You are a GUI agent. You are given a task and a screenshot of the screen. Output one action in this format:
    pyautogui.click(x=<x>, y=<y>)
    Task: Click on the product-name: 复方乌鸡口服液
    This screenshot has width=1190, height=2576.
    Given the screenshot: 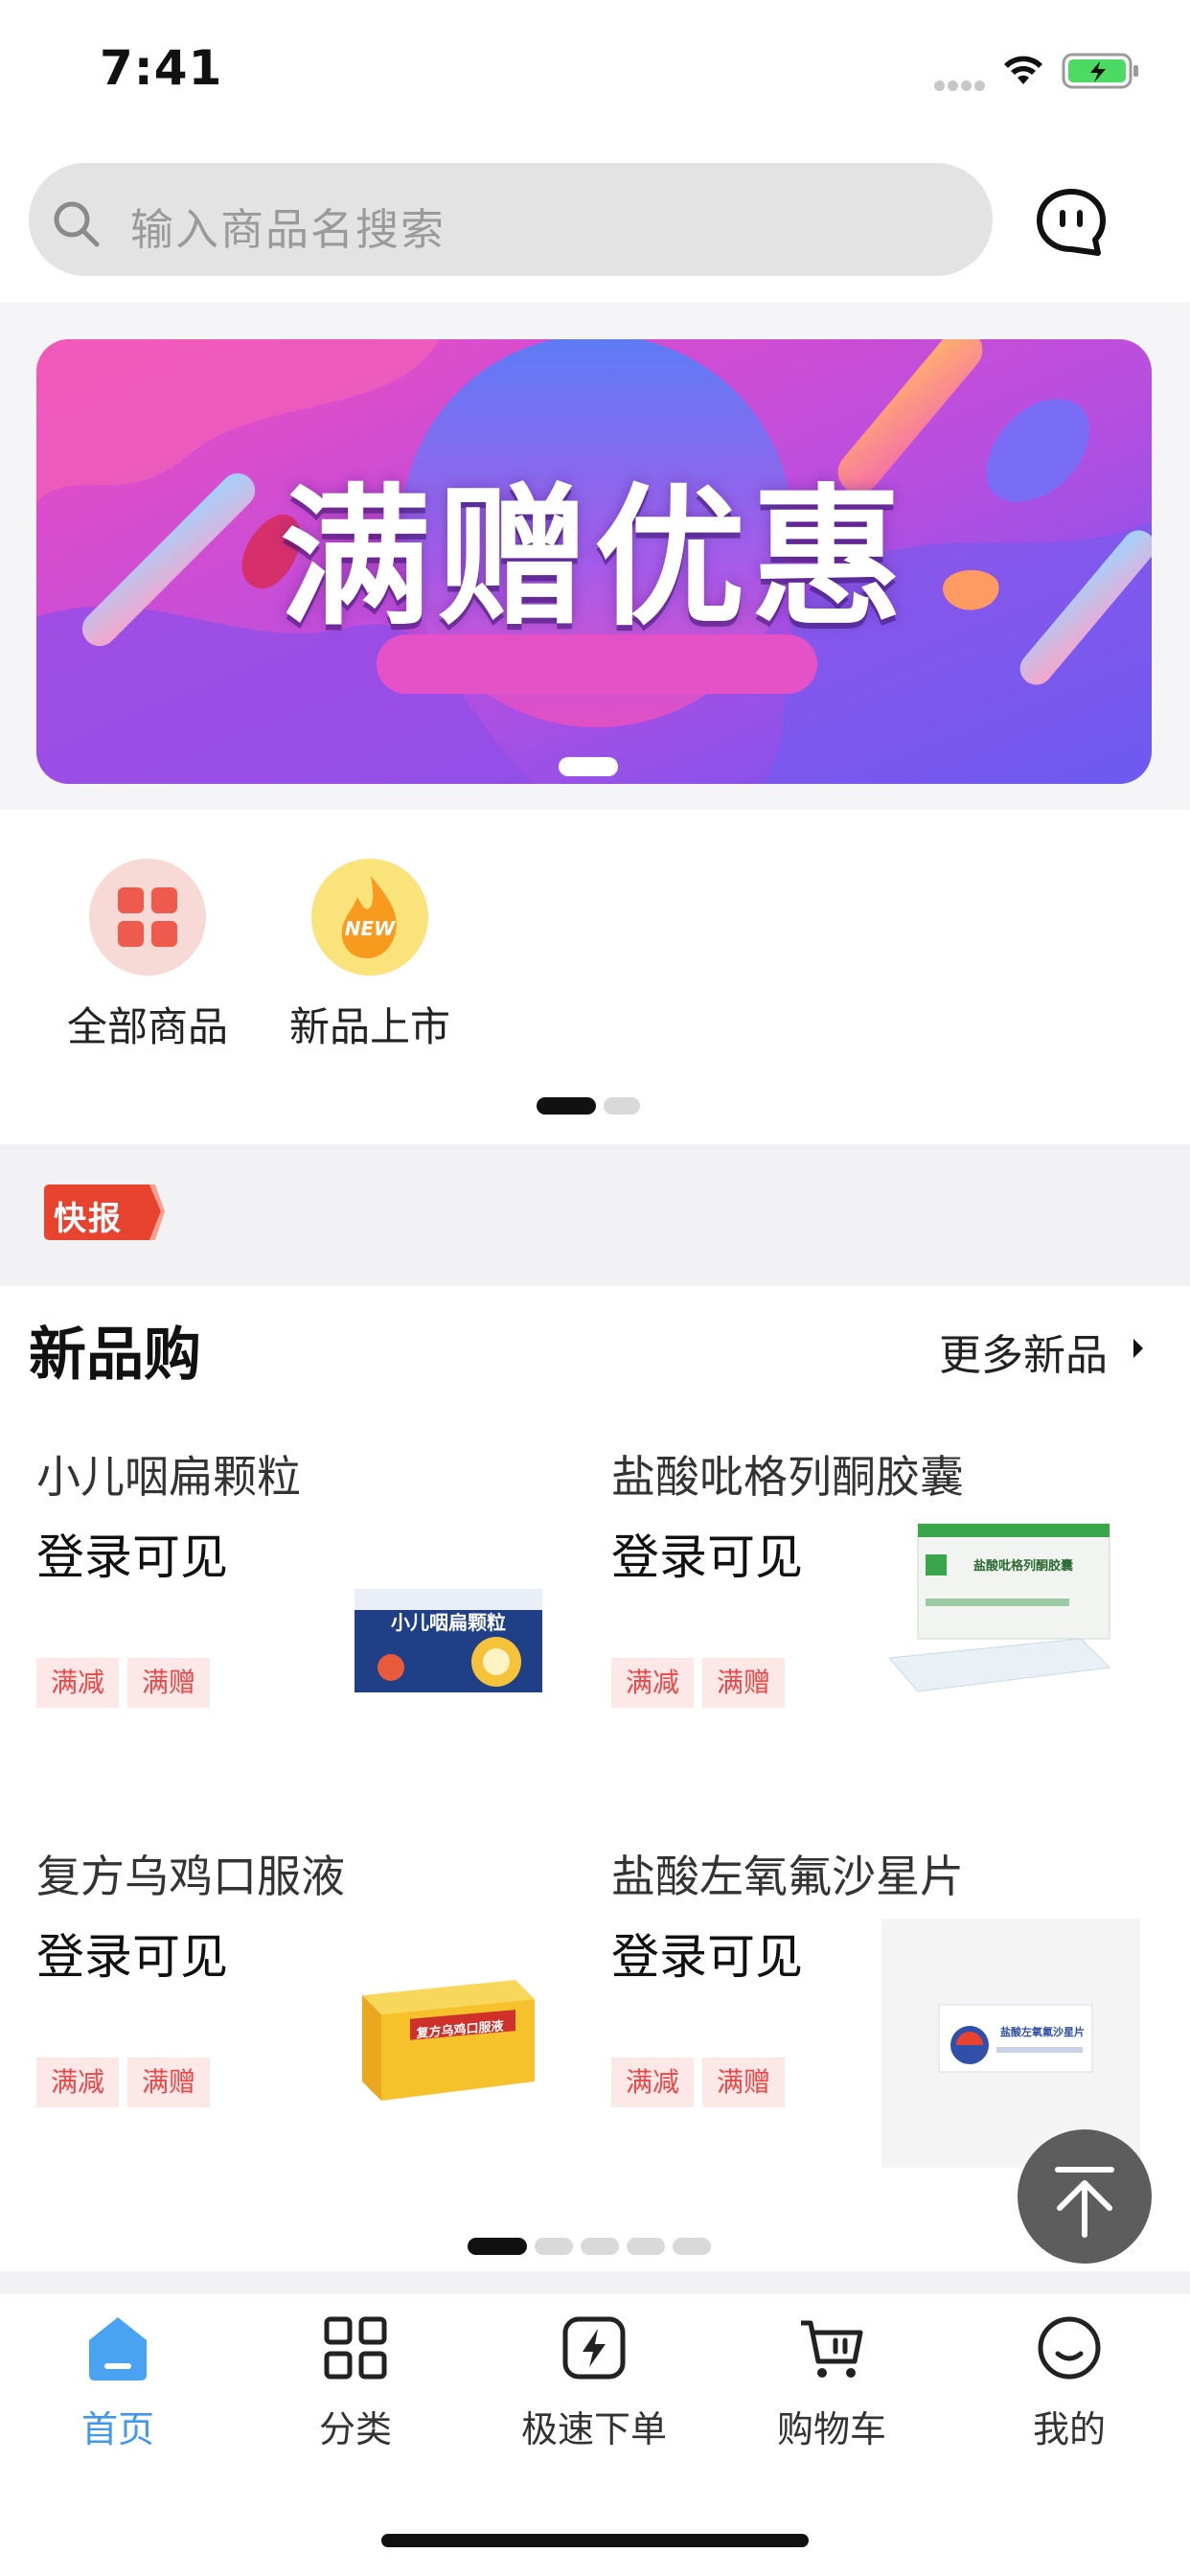 What is the action you would take?
    pyautogui.click(x=191, y=1876)
    